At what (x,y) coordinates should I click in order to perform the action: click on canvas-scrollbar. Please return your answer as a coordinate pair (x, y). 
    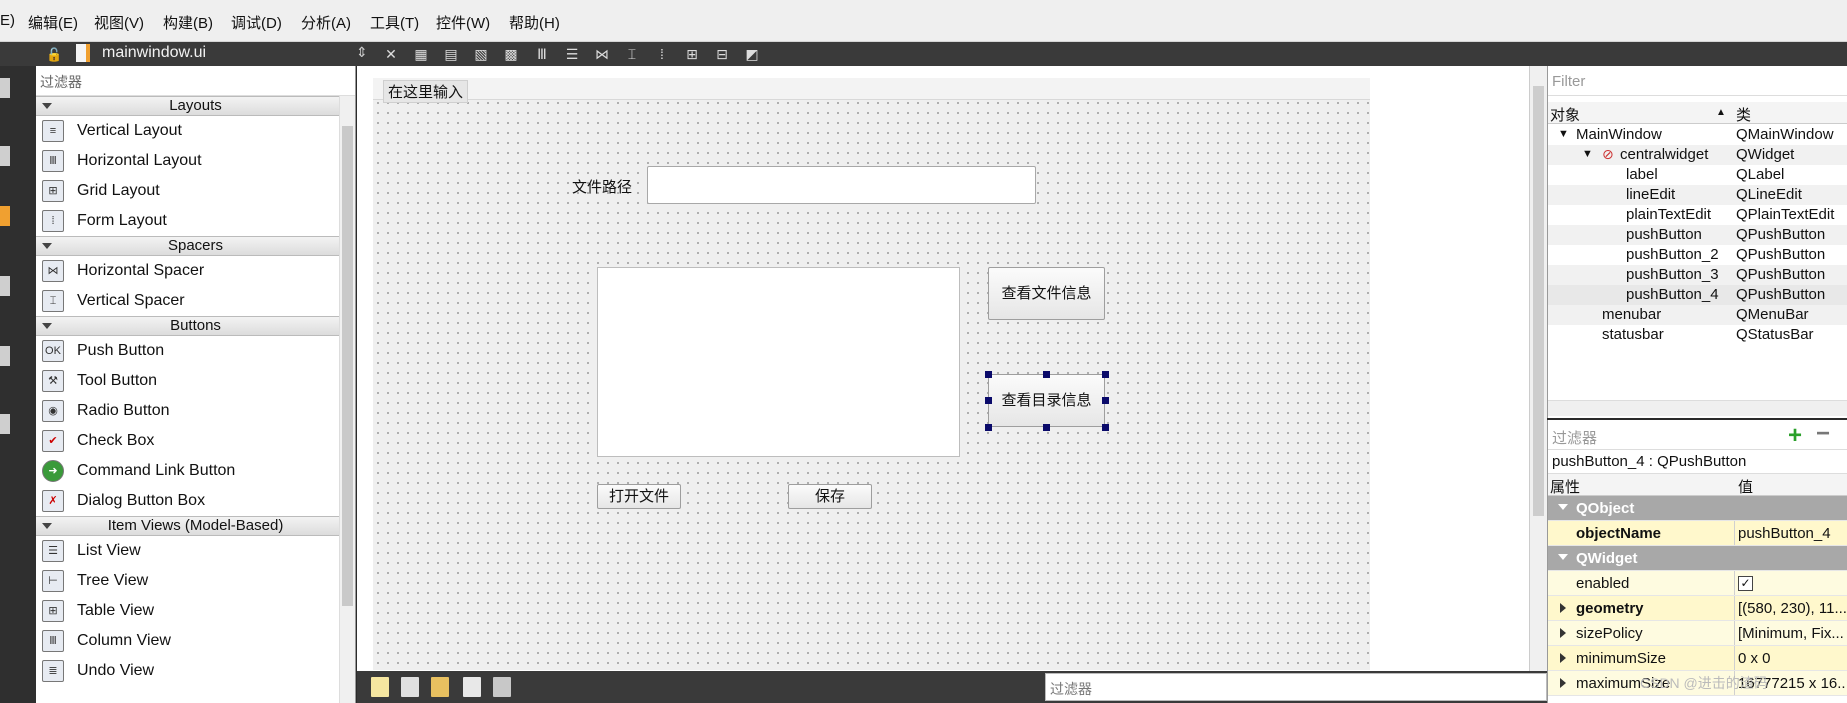
    Looking at the image, I should click on (1538, 368).